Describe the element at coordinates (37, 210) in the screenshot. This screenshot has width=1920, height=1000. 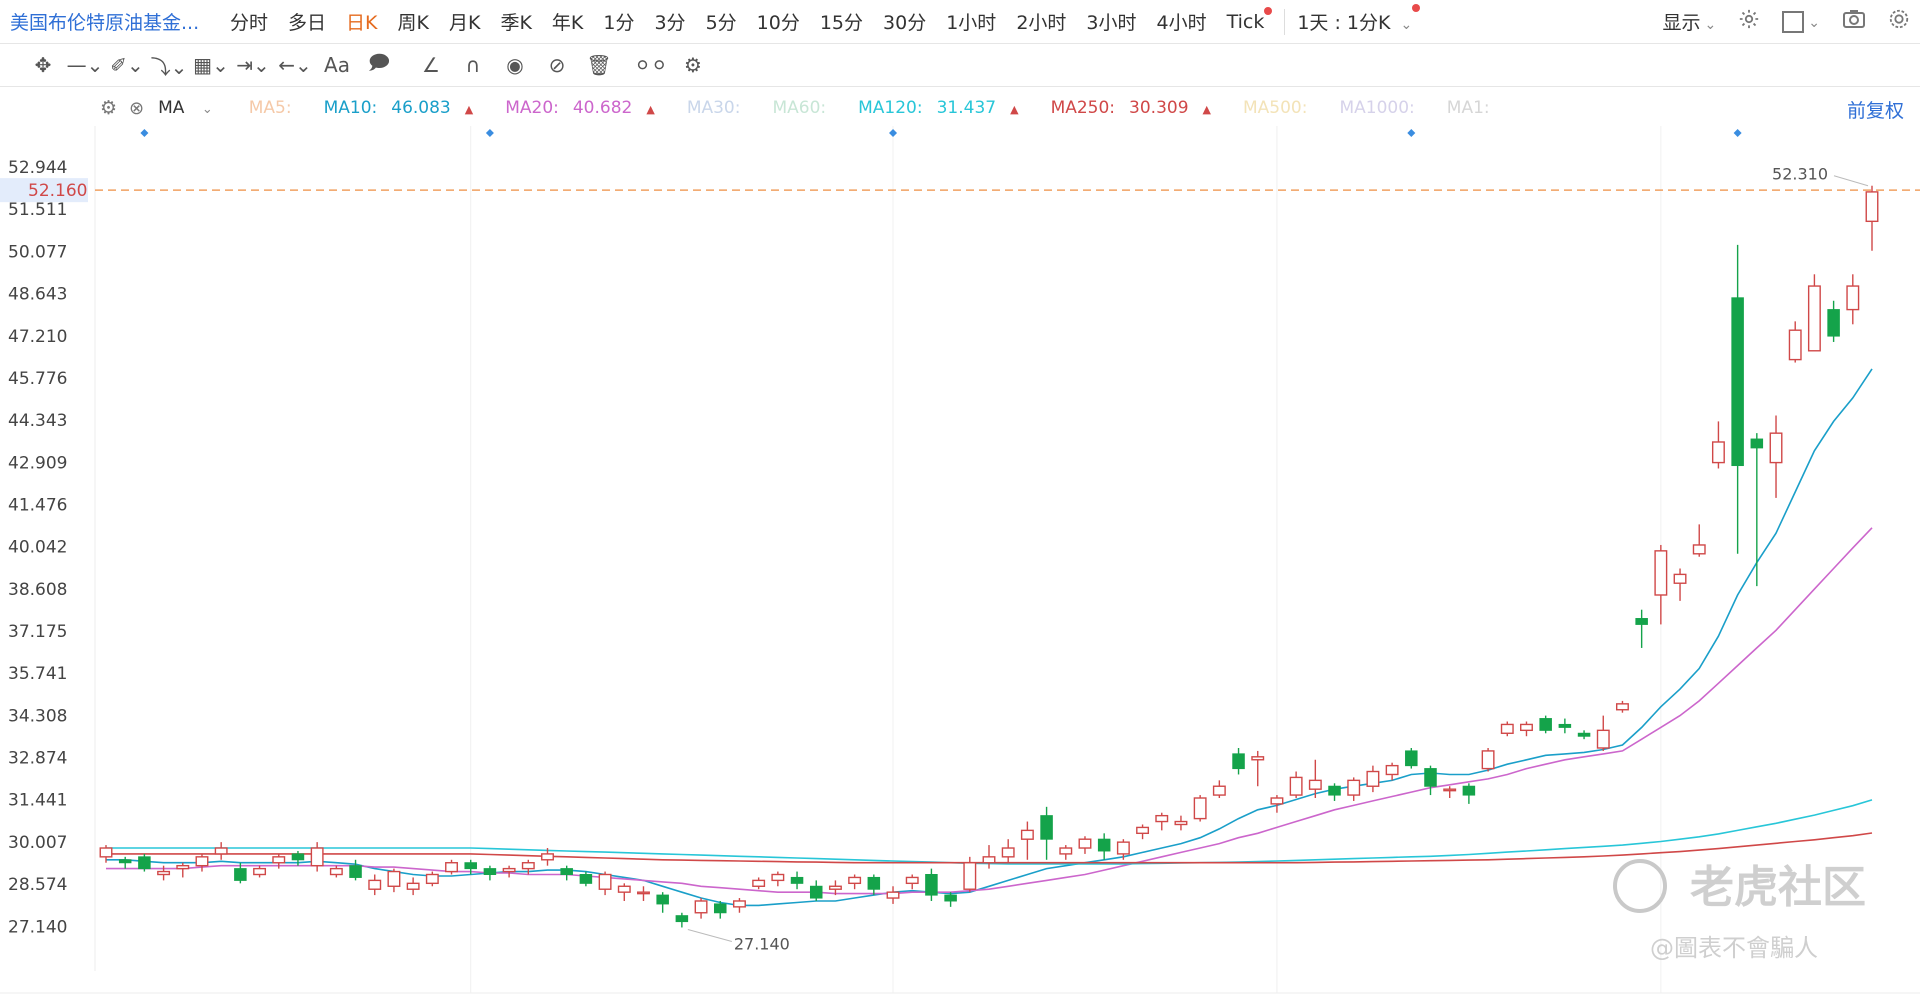
I see `y-tick-label: 51.511` at that location.